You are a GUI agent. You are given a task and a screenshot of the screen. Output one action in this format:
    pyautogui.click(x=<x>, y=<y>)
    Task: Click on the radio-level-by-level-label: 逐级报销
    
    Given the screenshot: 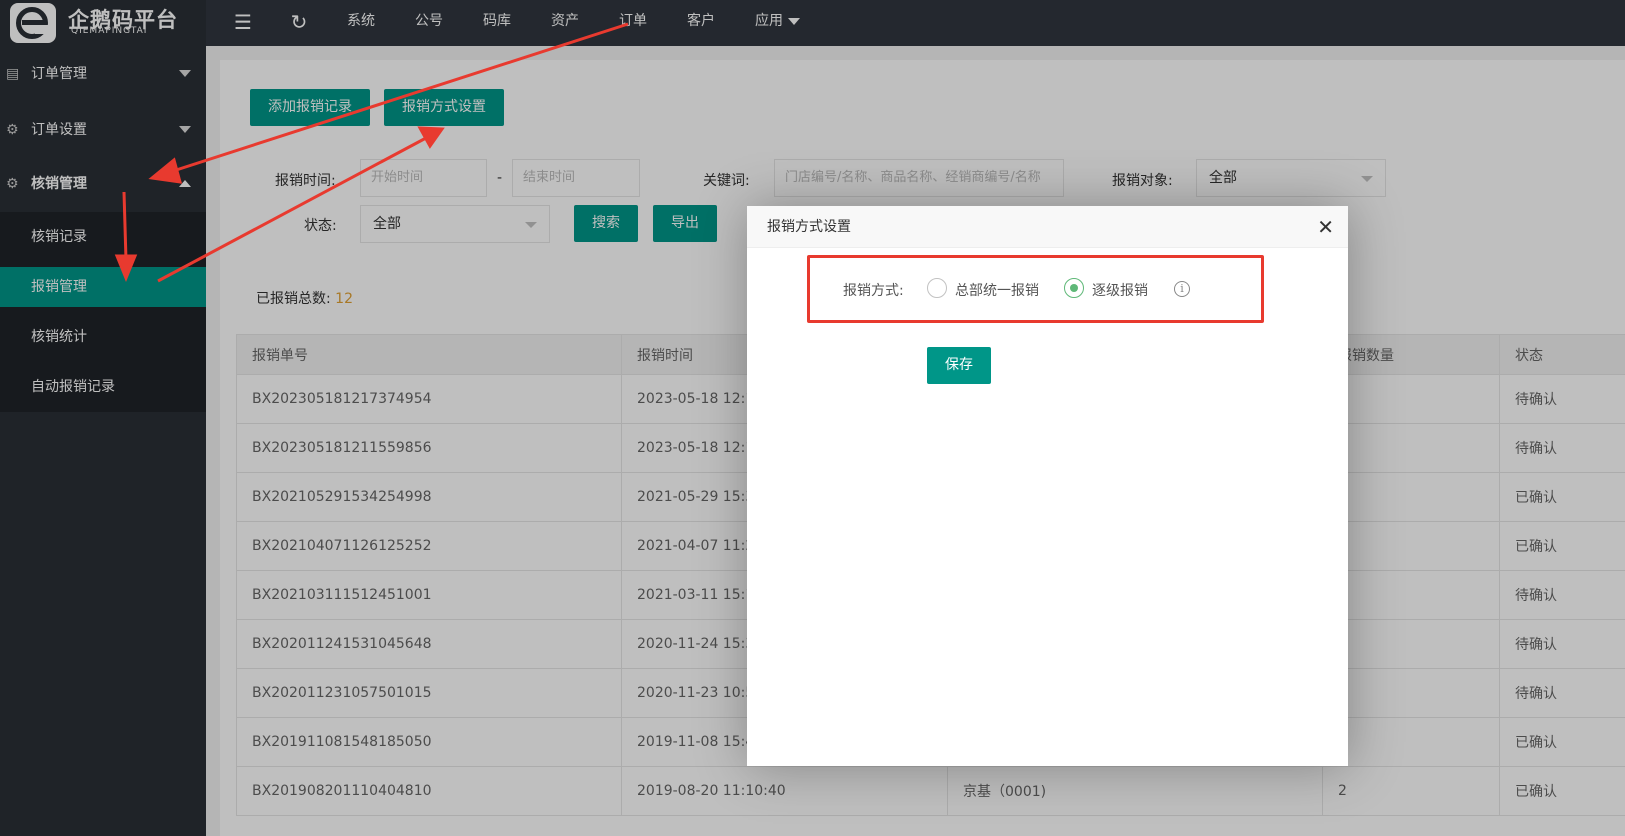 What is the action you would take?
    pyautogui.click(x=1120, y=290)
    